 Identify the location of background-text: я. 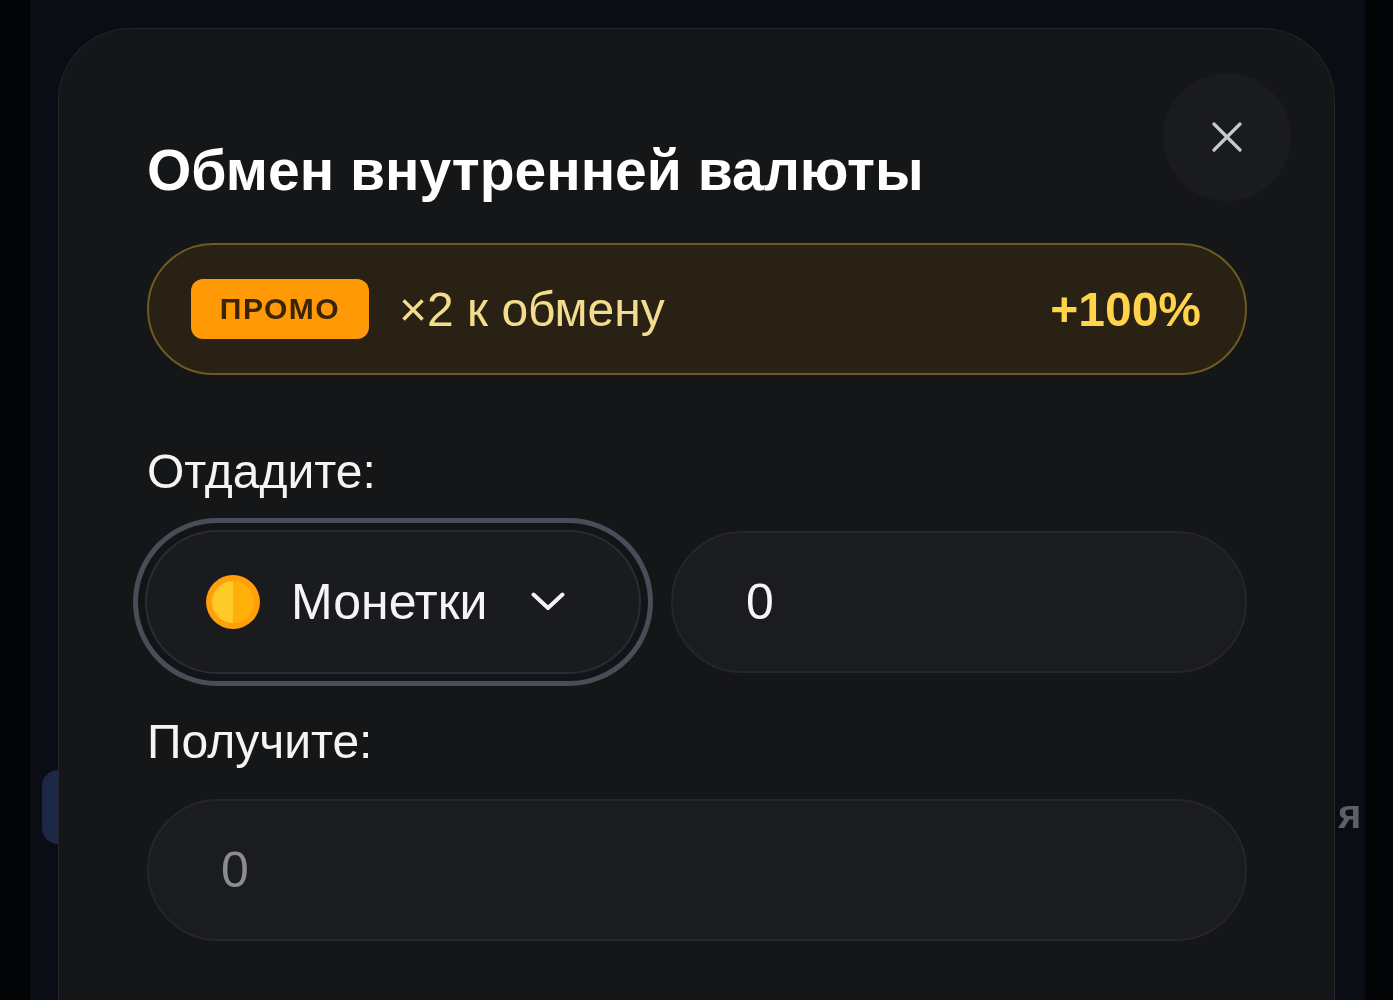
(1350, 814).